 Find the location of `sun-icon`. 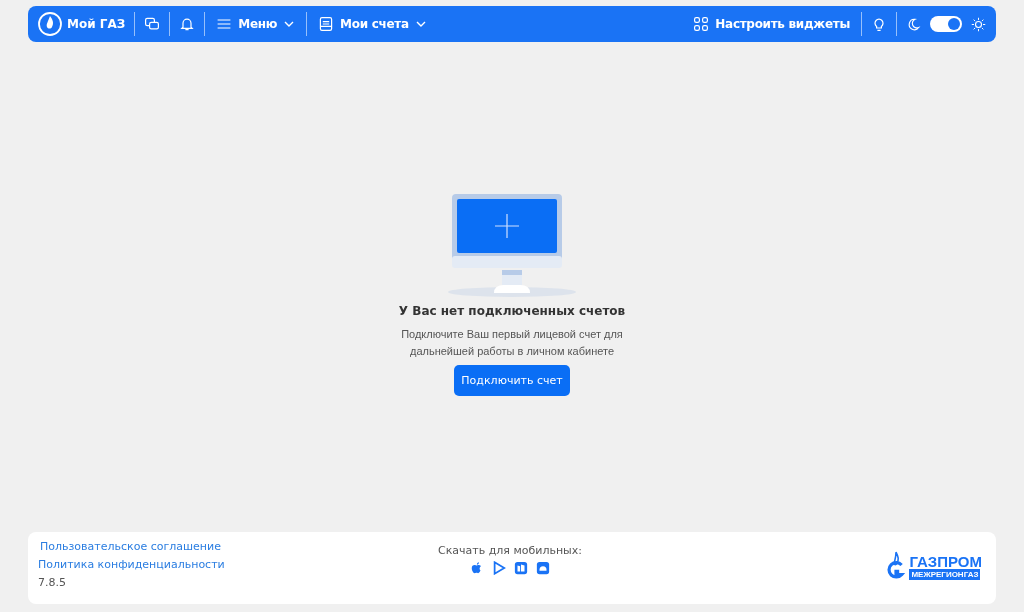

sun-icon is located at coordinates (978, 24).